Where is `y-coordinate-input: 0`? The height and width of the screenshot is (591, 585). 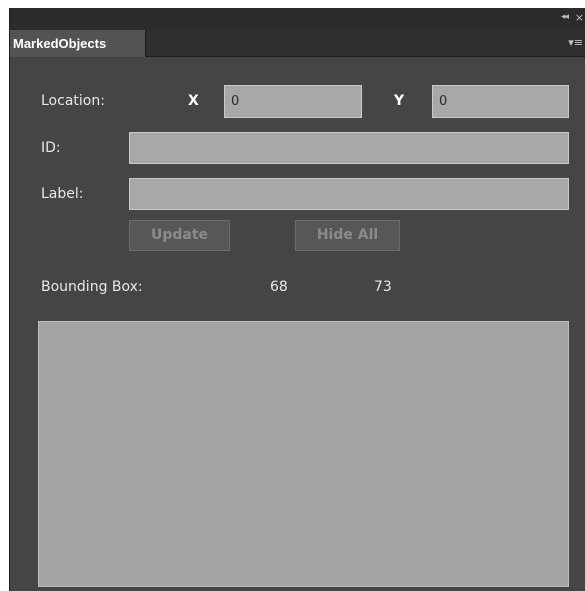
y-coordinate-input: 0 is located at coordinates (500, 101).